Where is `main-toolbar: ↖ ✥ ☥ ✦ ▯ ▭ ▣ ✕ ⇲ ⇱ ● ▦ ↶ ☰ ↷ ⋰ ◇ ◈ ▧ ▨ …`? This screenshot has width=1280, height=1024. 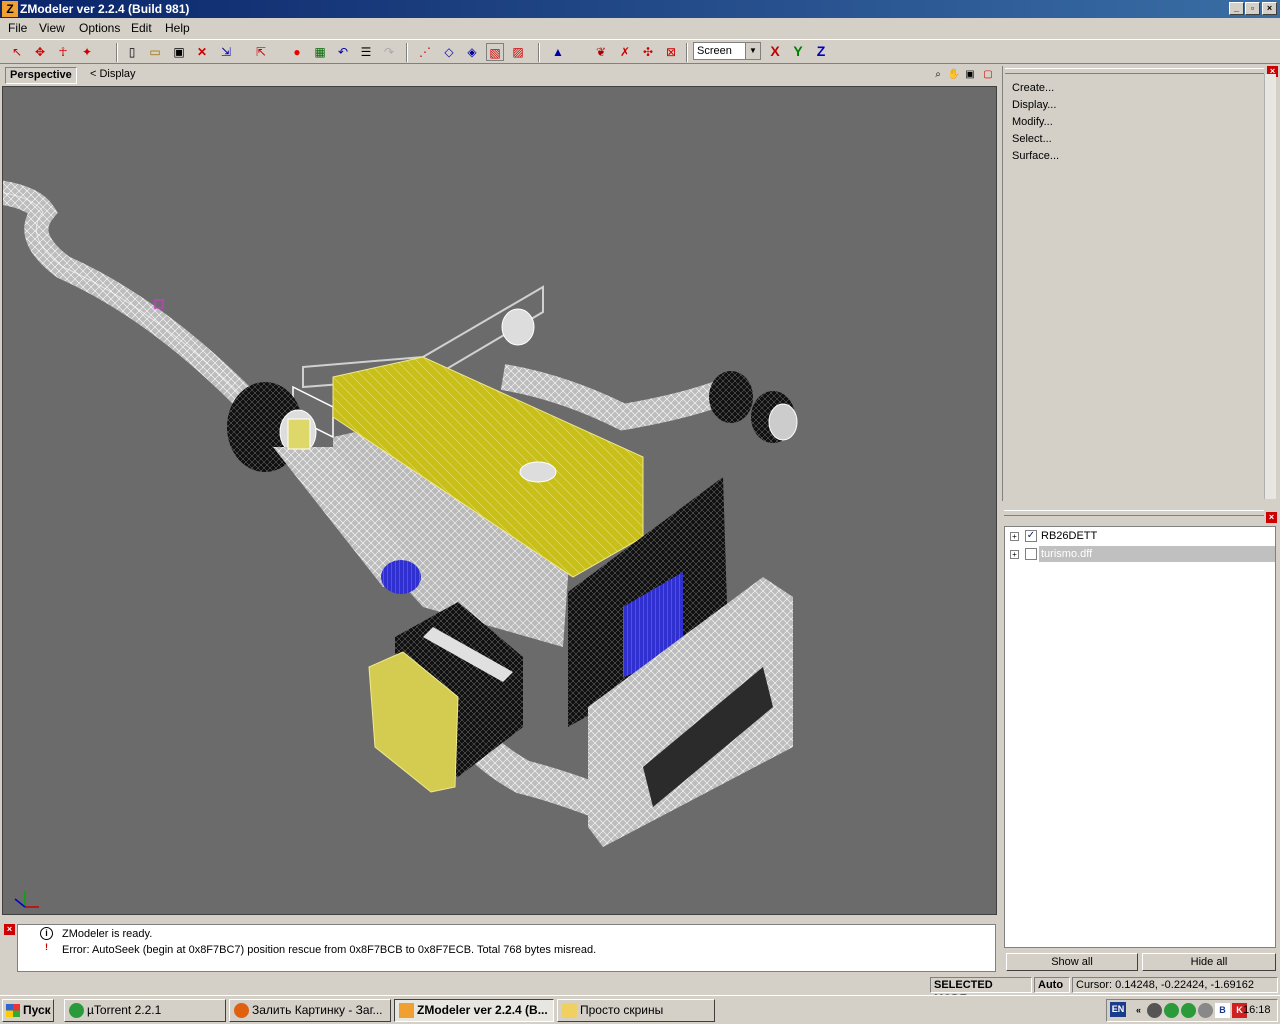 main-toolbar: ↖ ✥ ☥ ✦ ▯ ▭ ▣ ✕ ⇲ ⇱ ● ▦ ↶ ☰ ↷ ⋰ ◇ ◈ ▧ ▨ … is located at coordinates (640, 51).